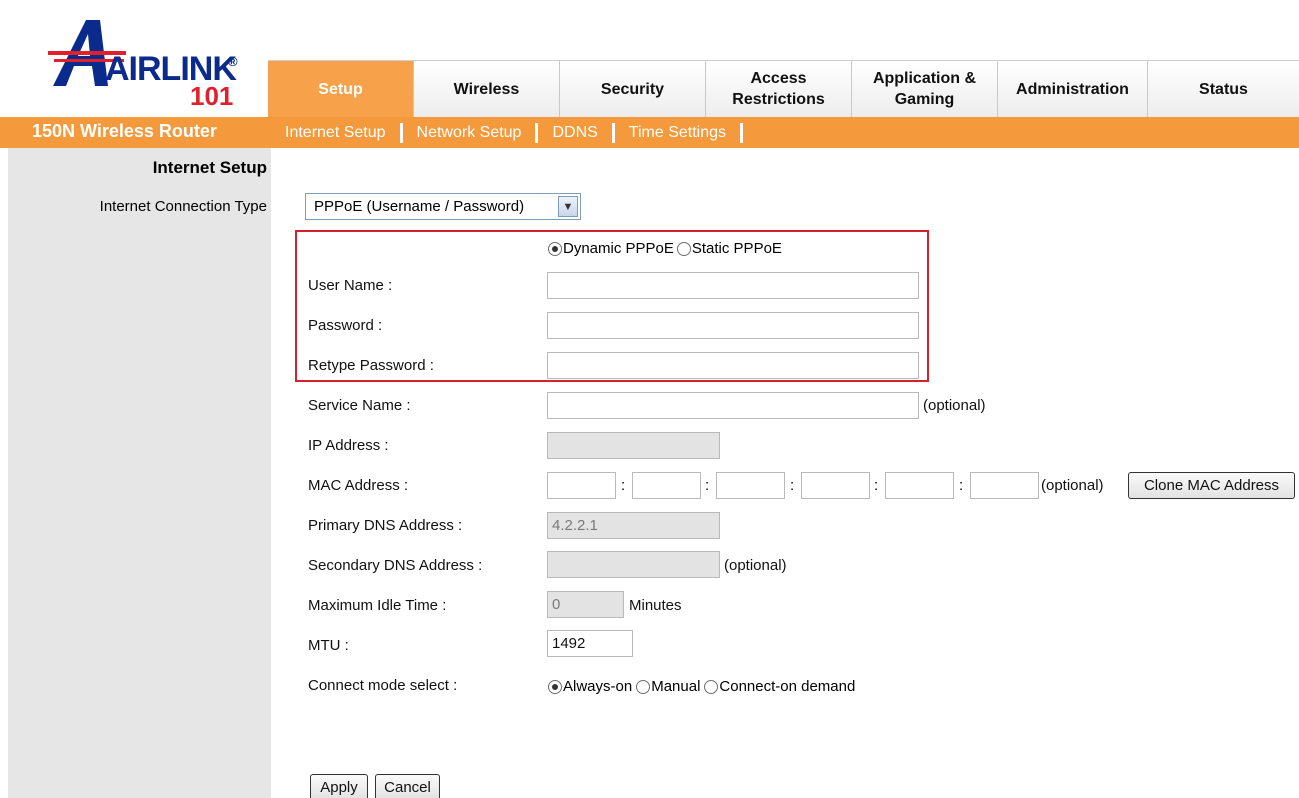  What do you see at coordinates (407, 786) in the screenshot?
I see `cancel-button: Cancel` at bounding box center [407, 786].